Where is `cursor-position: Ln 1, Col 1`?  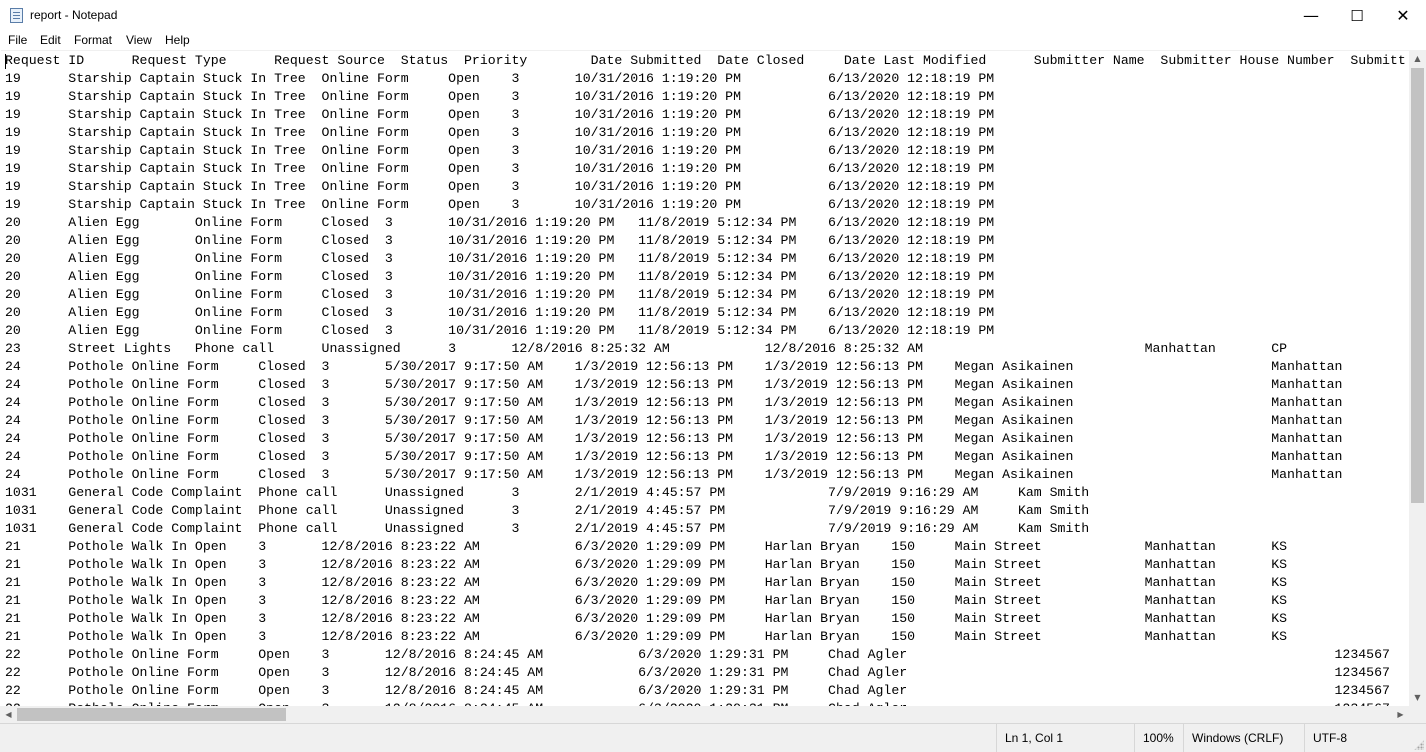 cursor-position: Ln 1, Col 1 is located at coordinates (1065, 738).